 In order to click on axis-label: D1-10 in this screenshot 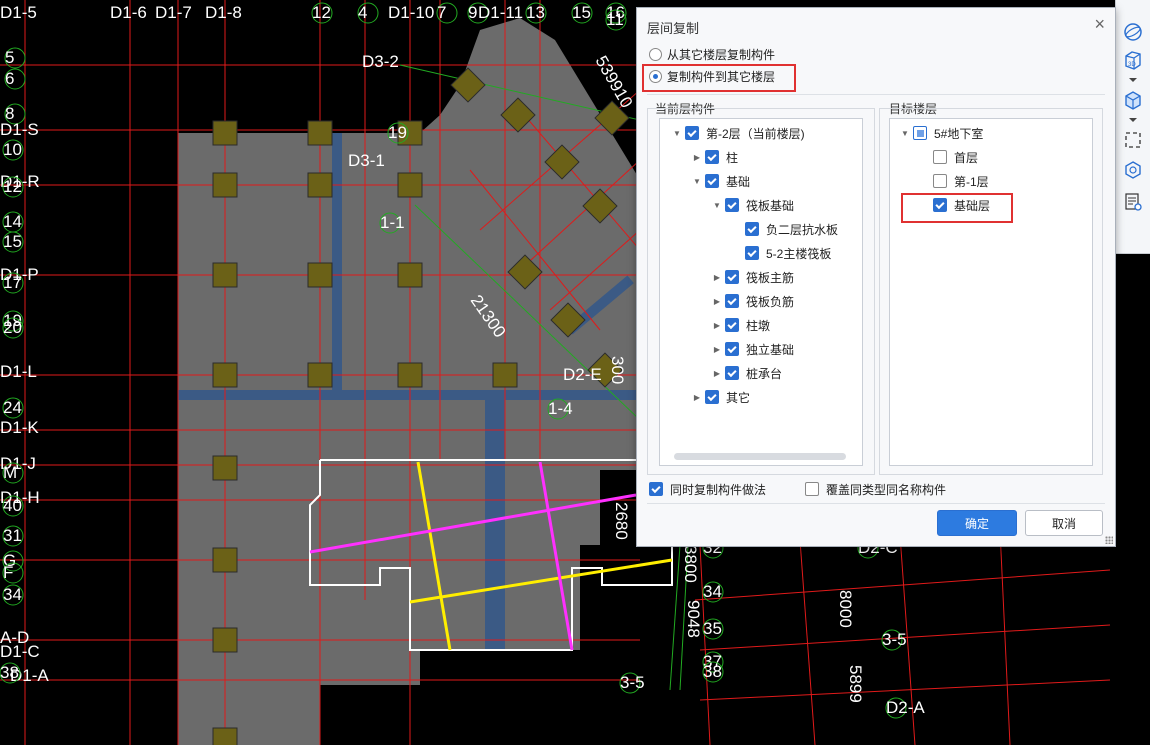, I will do `click(411, 12)`.